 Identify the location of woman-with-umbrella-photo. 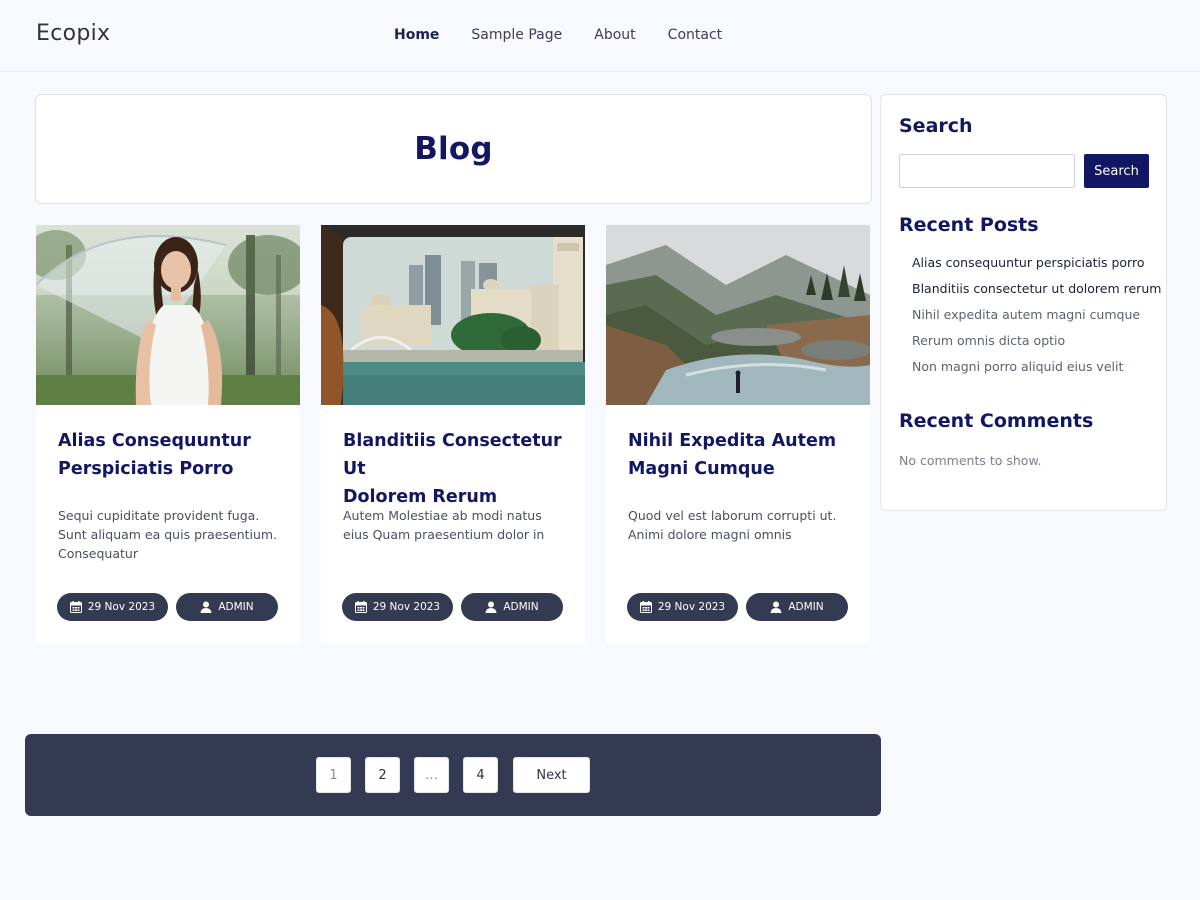
(168, 315).